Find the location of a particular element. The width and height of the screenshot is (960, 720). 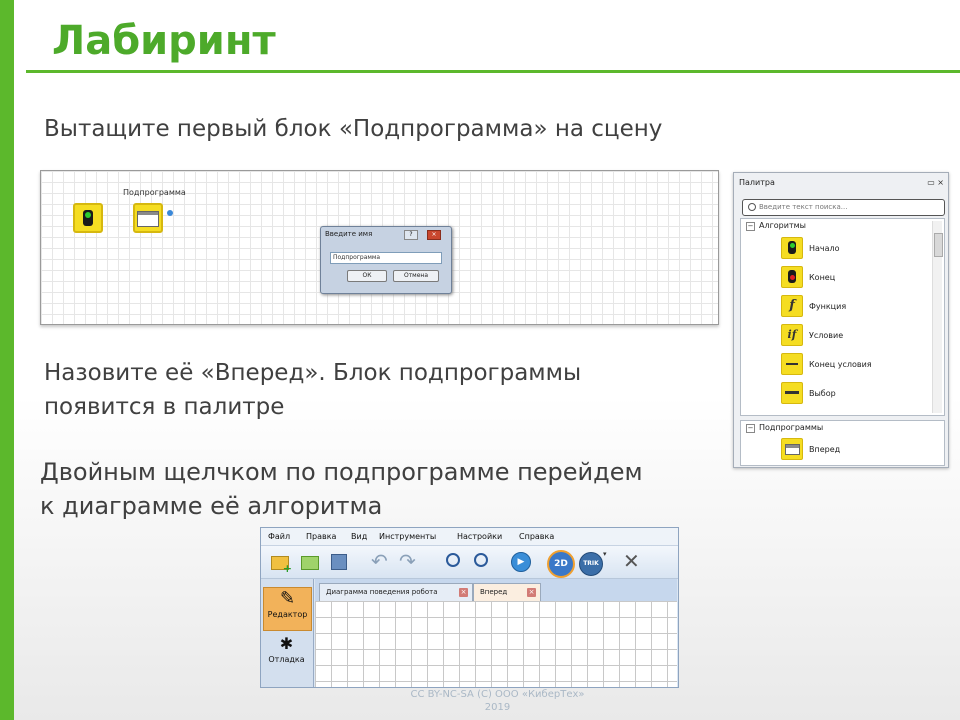

palette-item-end: Конец is located at coordinates (822, 277).